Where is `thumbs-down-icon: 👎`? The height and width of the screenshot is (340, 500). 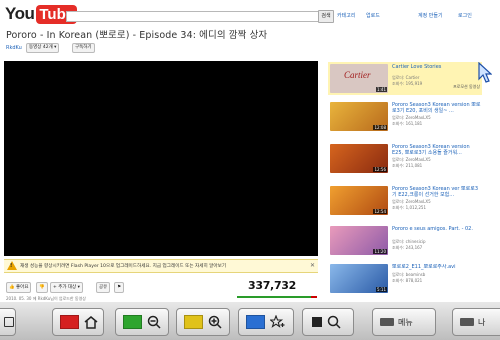
thumbs-down-icon: 👎 is located at coordinates (42, 287).